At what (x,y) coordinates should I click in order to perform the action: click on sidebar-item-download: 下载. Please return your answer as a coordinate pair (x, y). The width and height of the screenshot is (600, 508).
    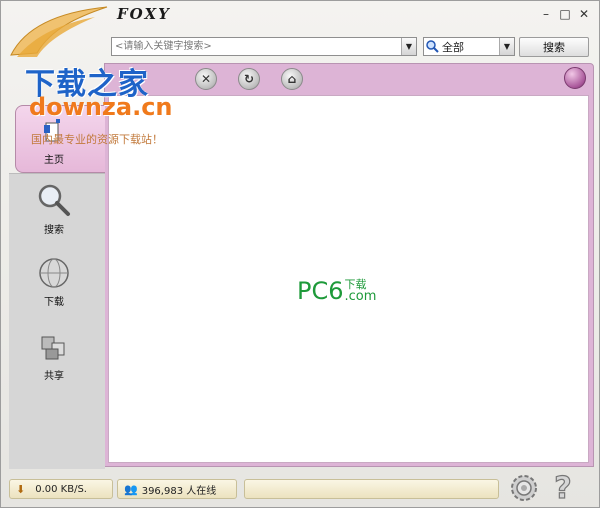
    Looking at the image, I should click on (54, 289).